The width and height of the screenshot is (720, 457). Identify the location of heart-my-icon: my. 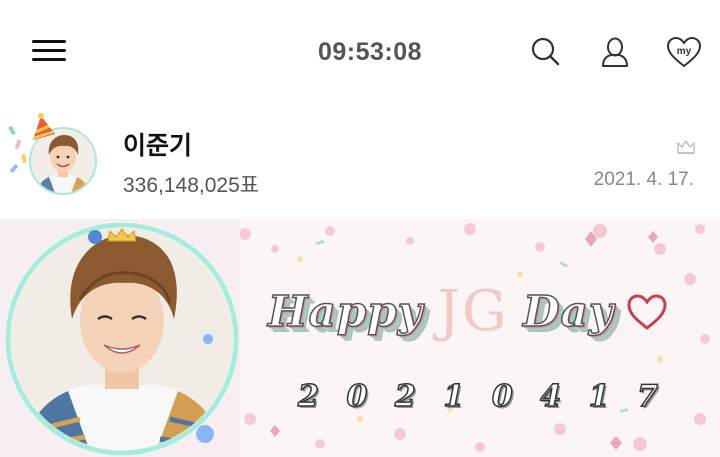
(684, 52).